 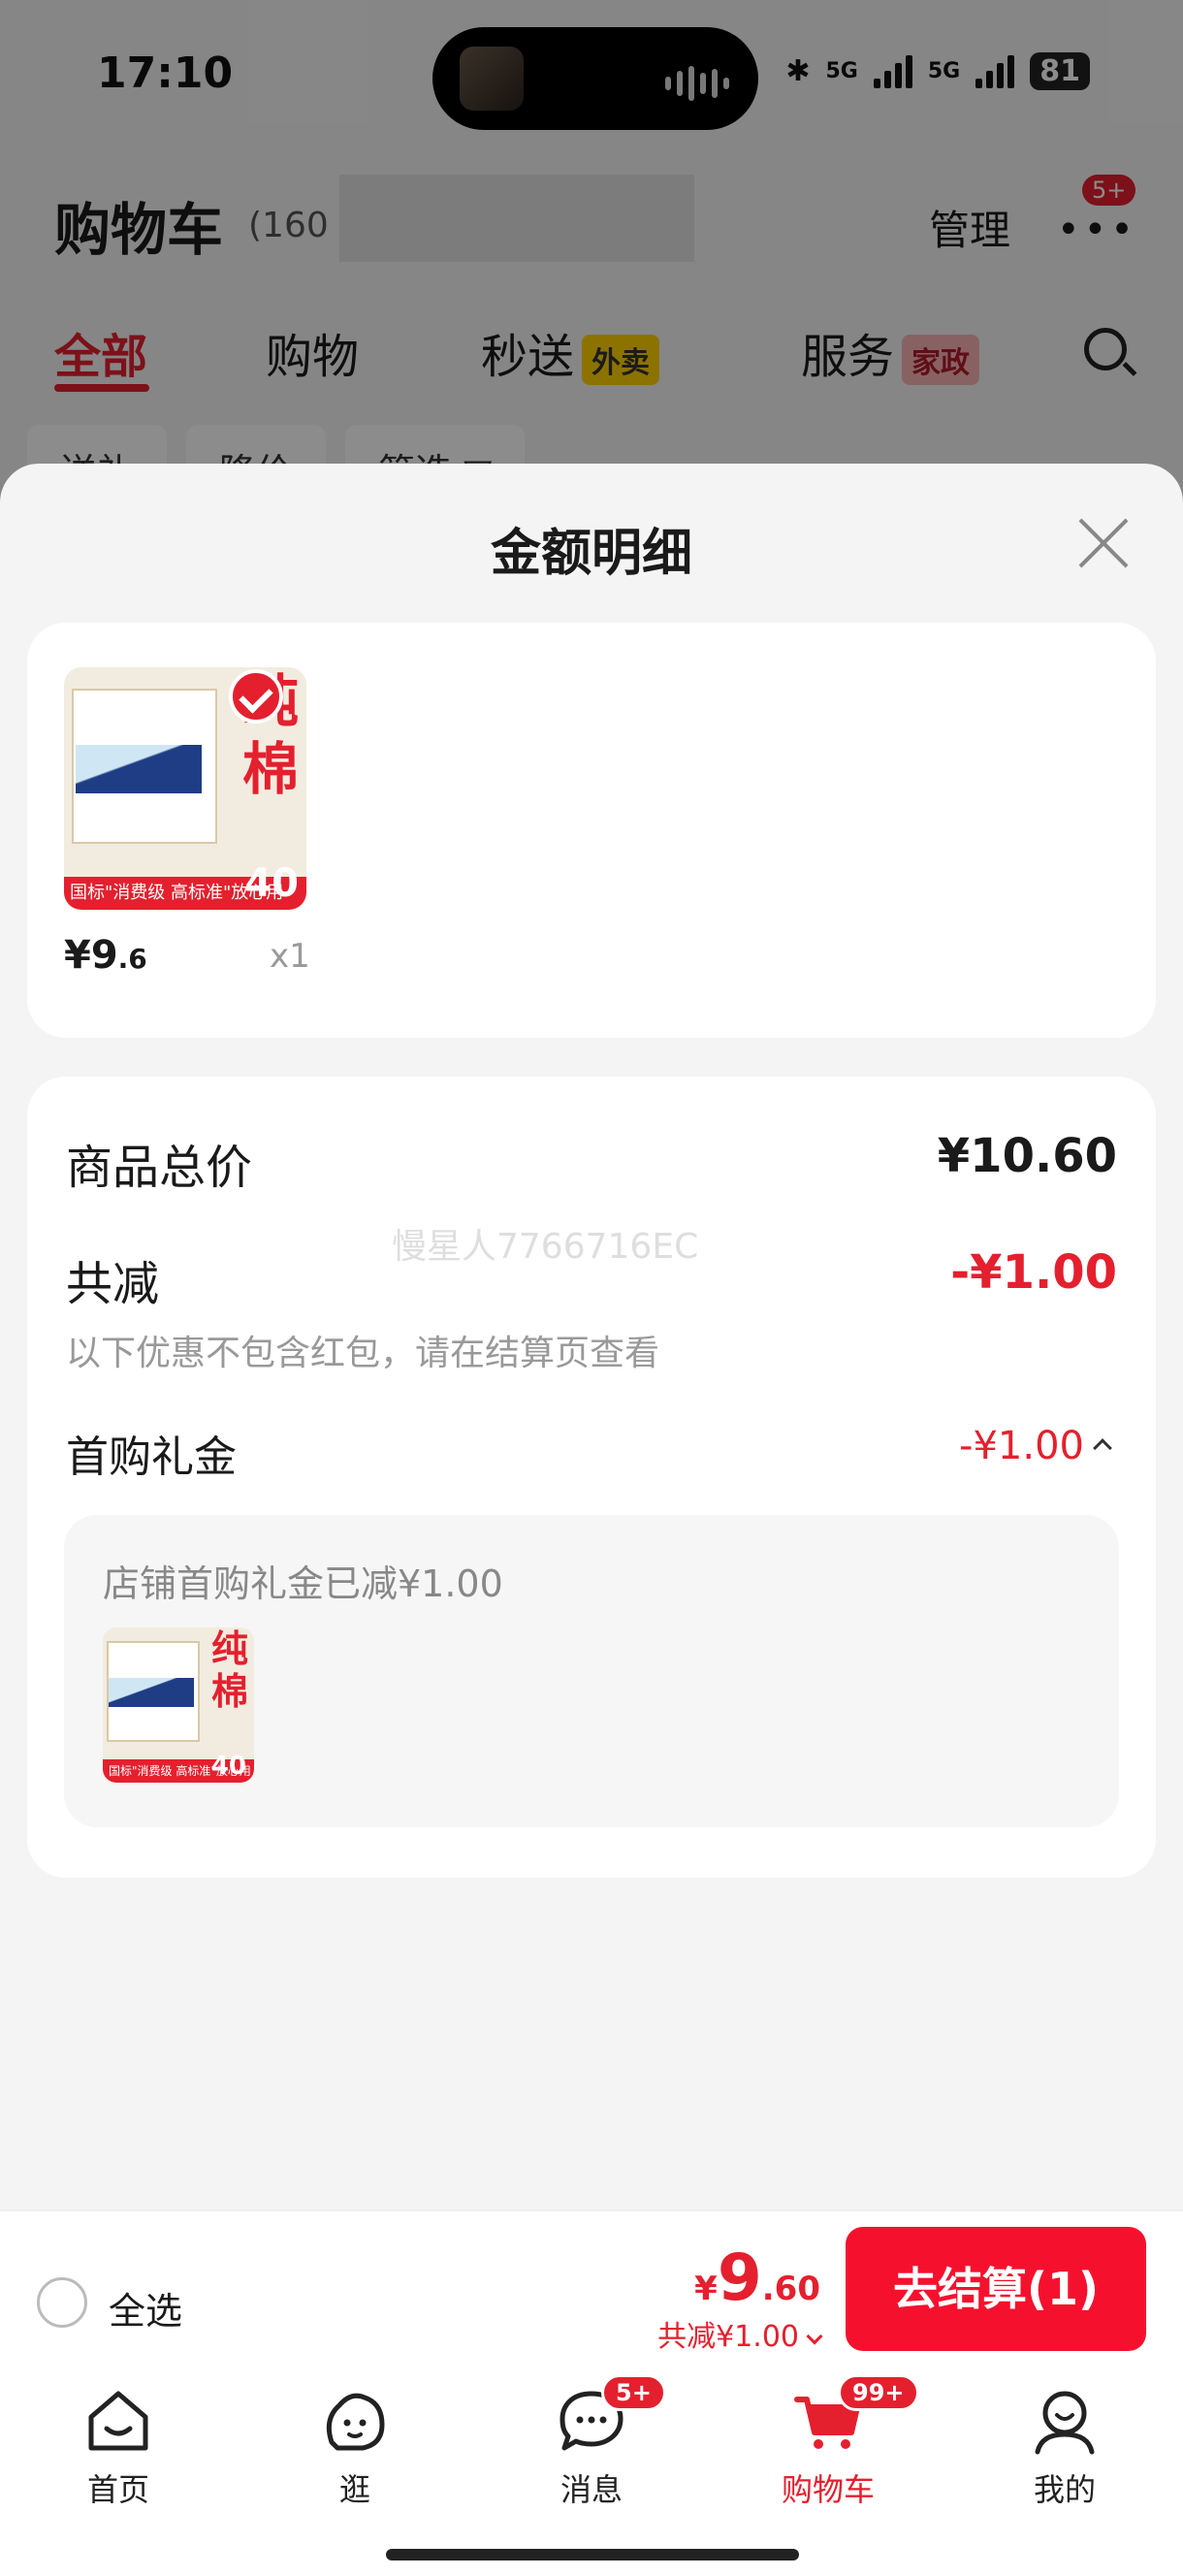 I want to click on gift-product-image: 纯棉 国标"消费级 高标准"放心用 40, so click(x=178, y=1705).